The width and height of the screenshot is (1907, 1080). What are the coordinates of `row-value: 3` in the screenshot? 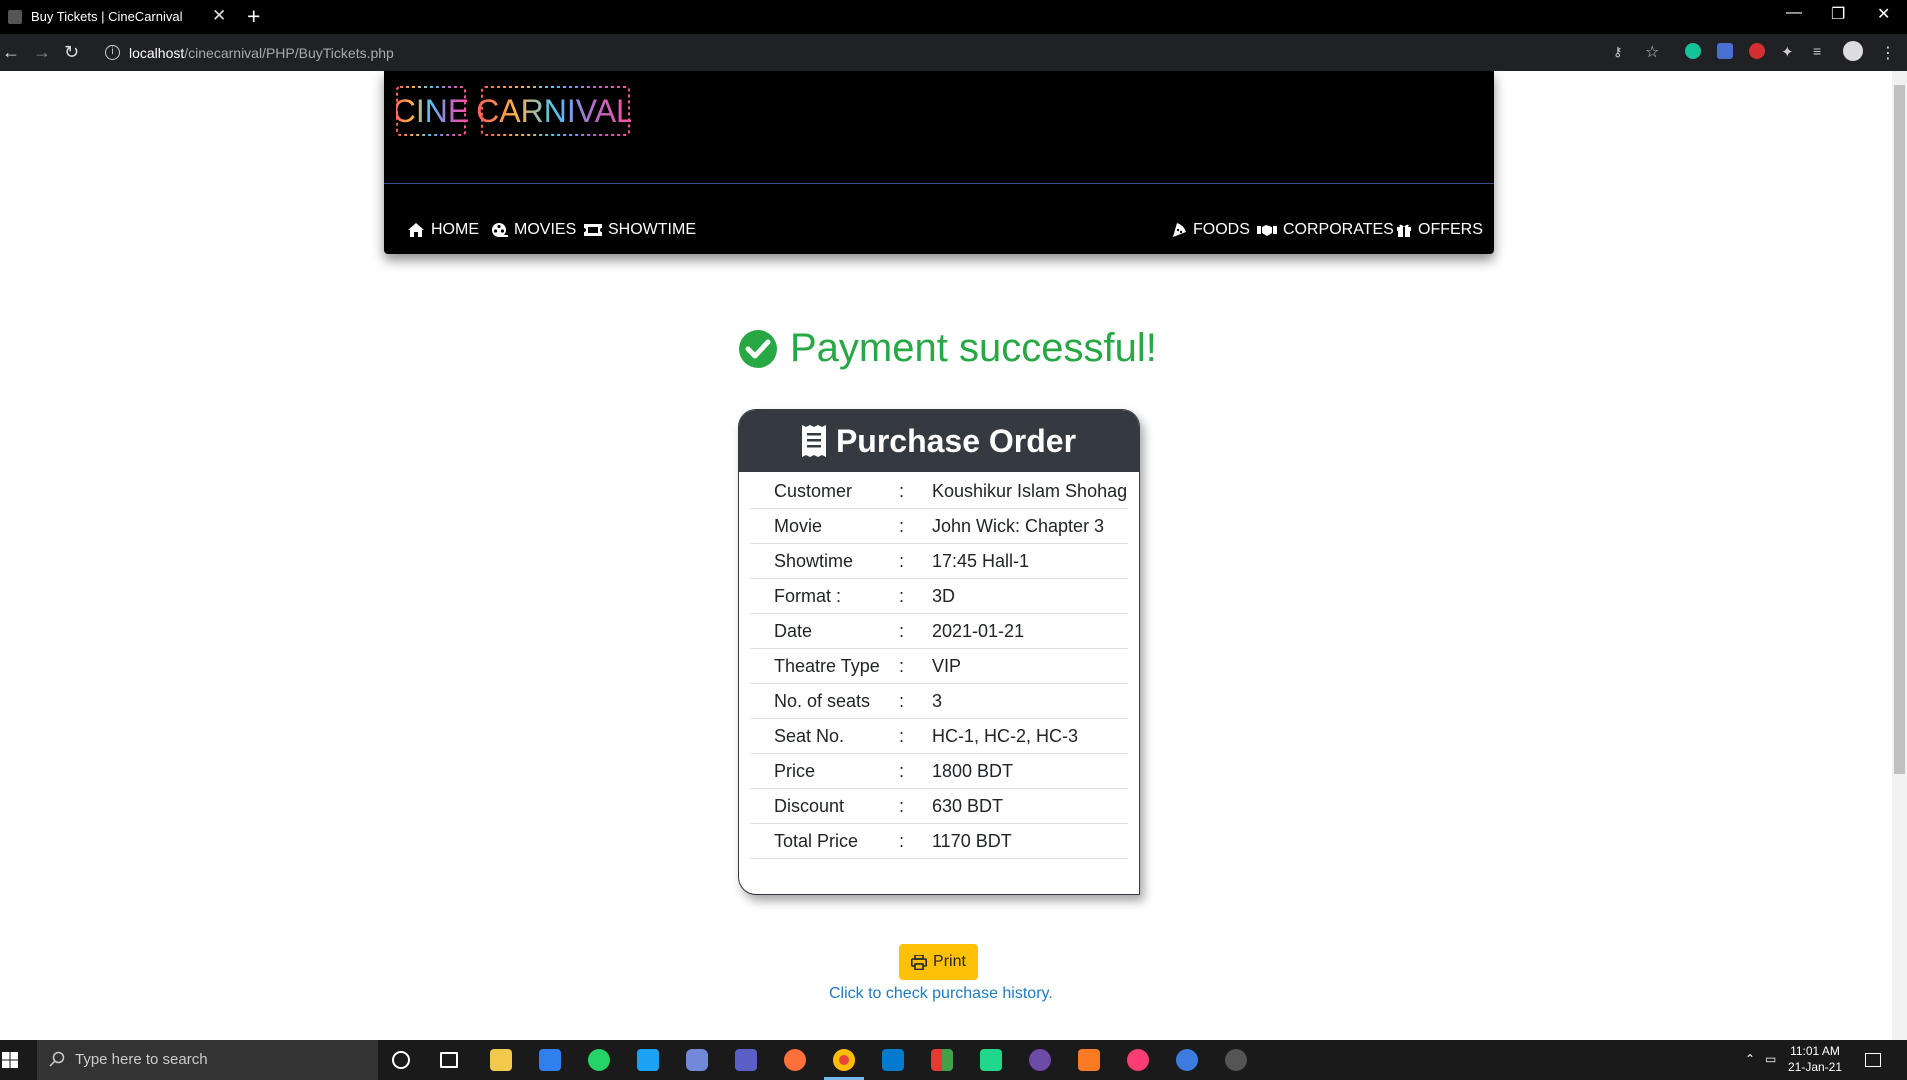 It's located at (937, 701).